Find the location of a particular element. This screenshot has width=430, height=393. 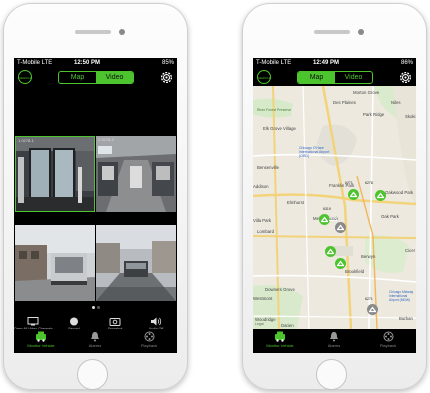

camera-tile-2: 2 0278-2 is located at coordinates (136, 174).